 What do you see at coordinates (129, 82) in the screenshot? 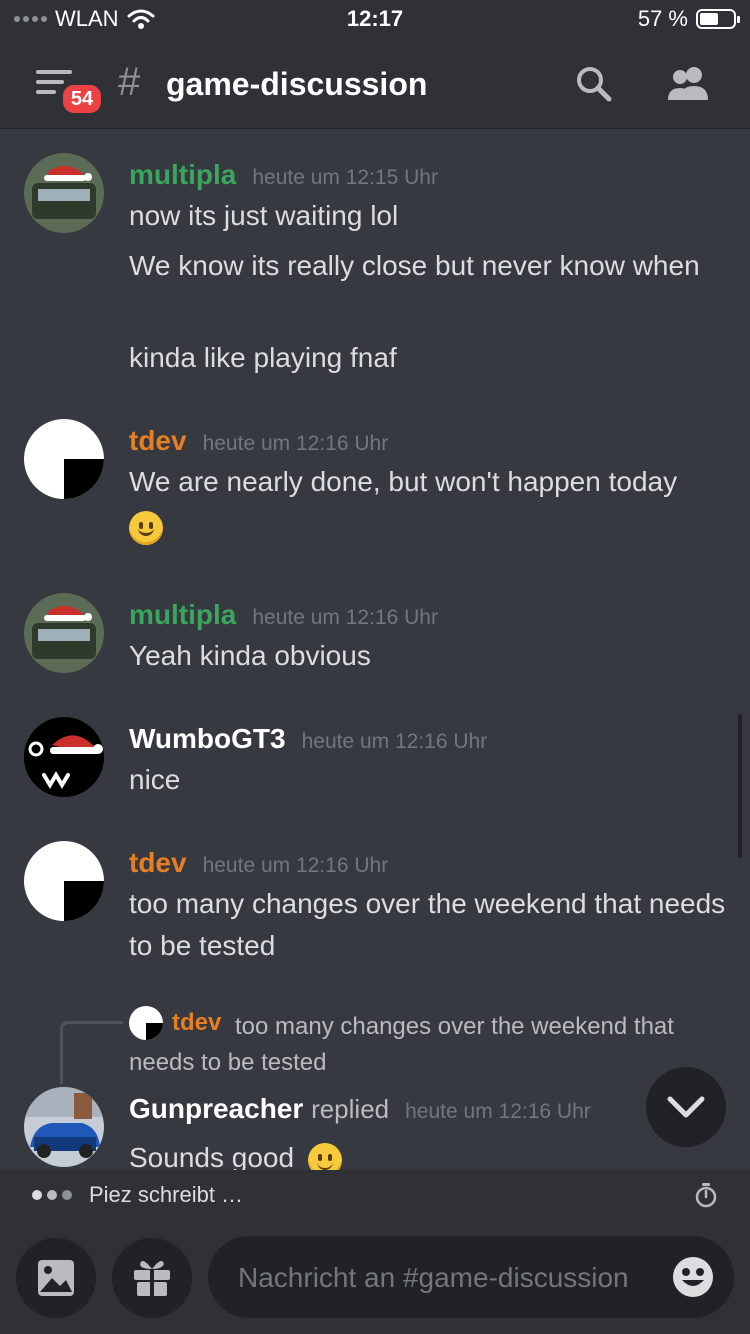
I see `channel-hash-icon: #` at bounding box center [129, 82].